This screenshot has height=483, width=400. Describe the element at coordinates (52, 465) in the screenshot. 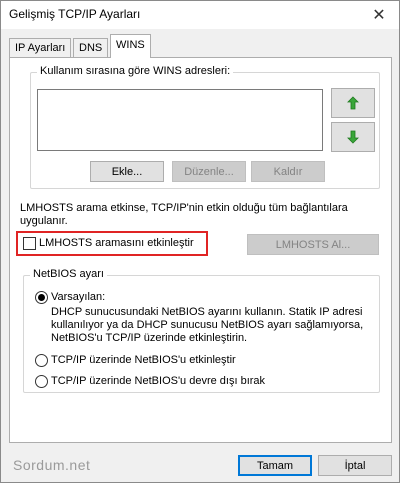

I see `watermark: Sordum.net` at that location.